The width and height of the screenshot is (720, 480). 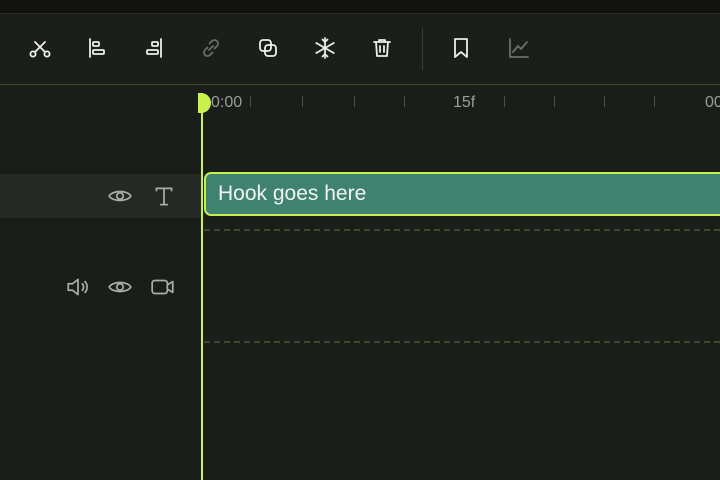 I want to click on timeline-ruler: 0:00 15f 00, so click(x=461, y=103).